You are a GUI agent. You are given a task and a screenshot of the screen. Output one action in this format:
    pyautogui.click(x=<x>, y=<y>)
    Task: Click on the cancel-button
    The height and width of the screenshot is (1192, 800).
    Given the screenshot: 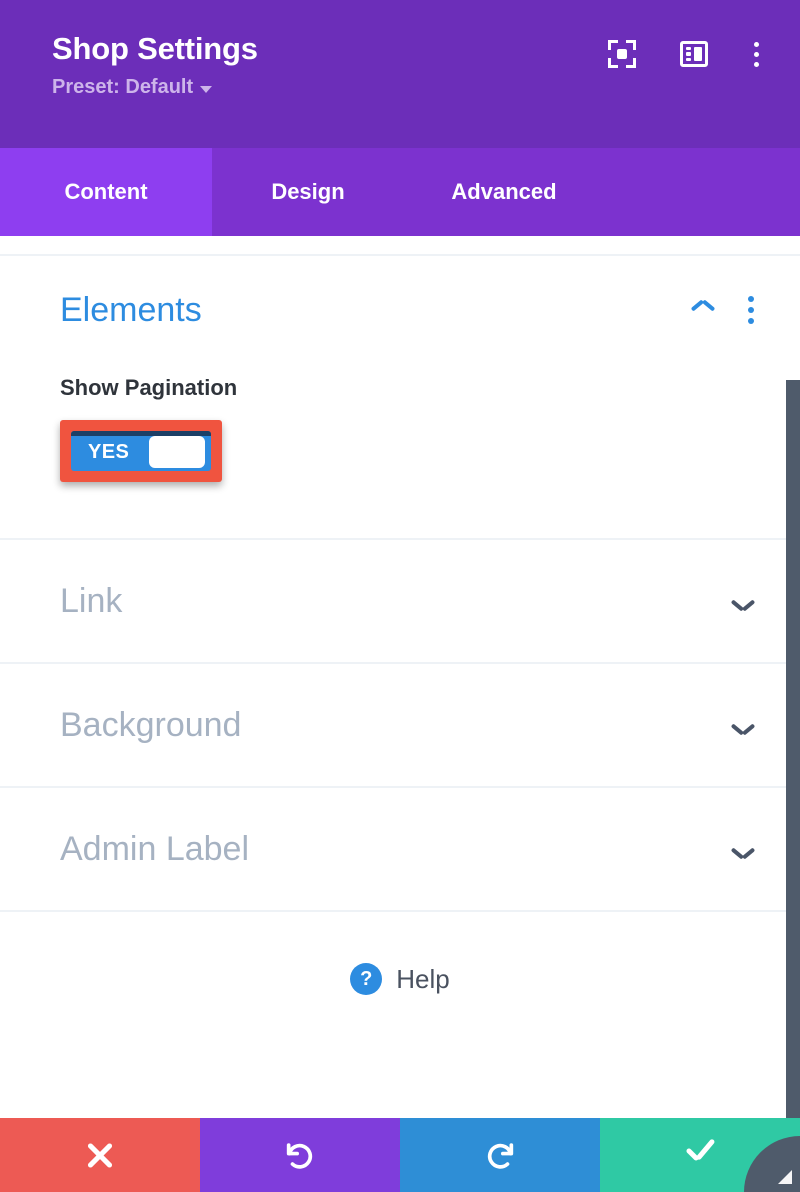 What is the action you would take?
    pyautogui.click(x=100, y=1155)
    